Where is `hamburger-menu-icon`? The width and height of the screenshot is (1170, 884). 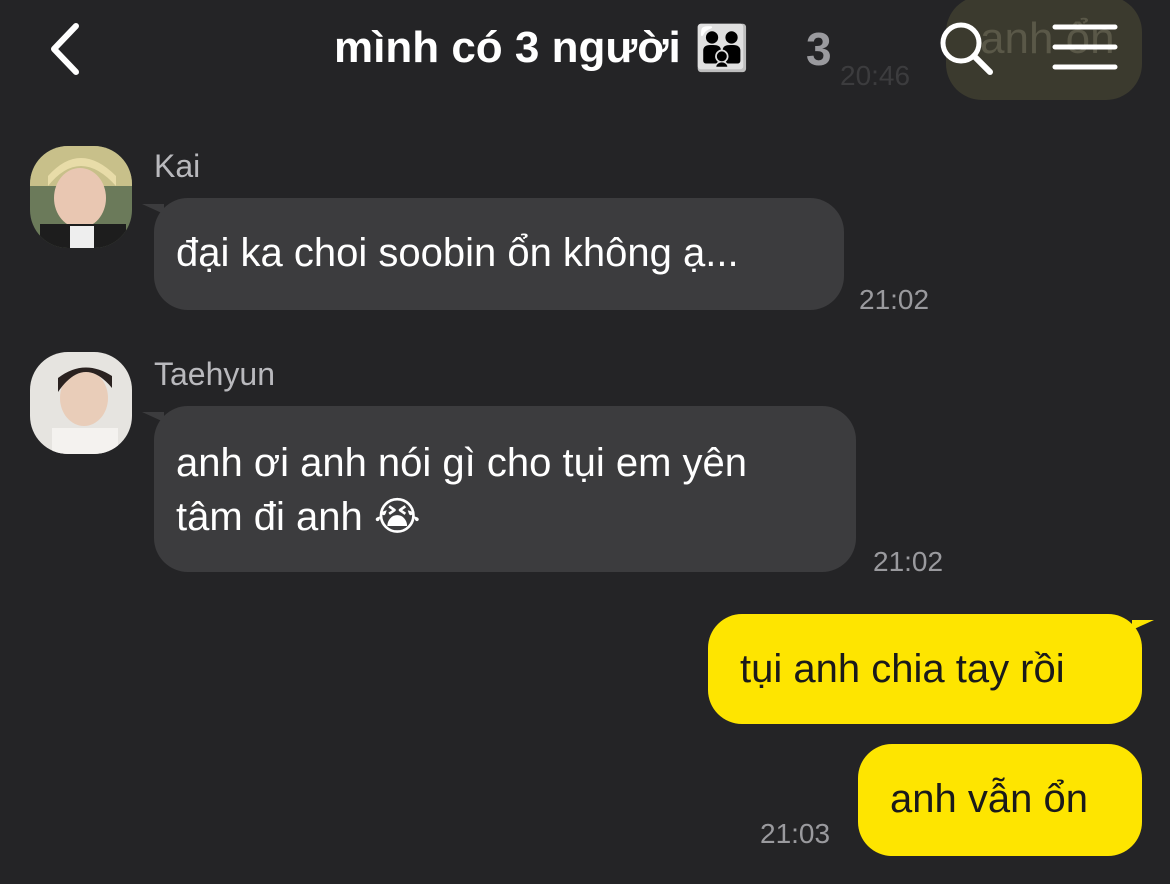 hamburger-menu-icon is located at coordinates (1085, 47).